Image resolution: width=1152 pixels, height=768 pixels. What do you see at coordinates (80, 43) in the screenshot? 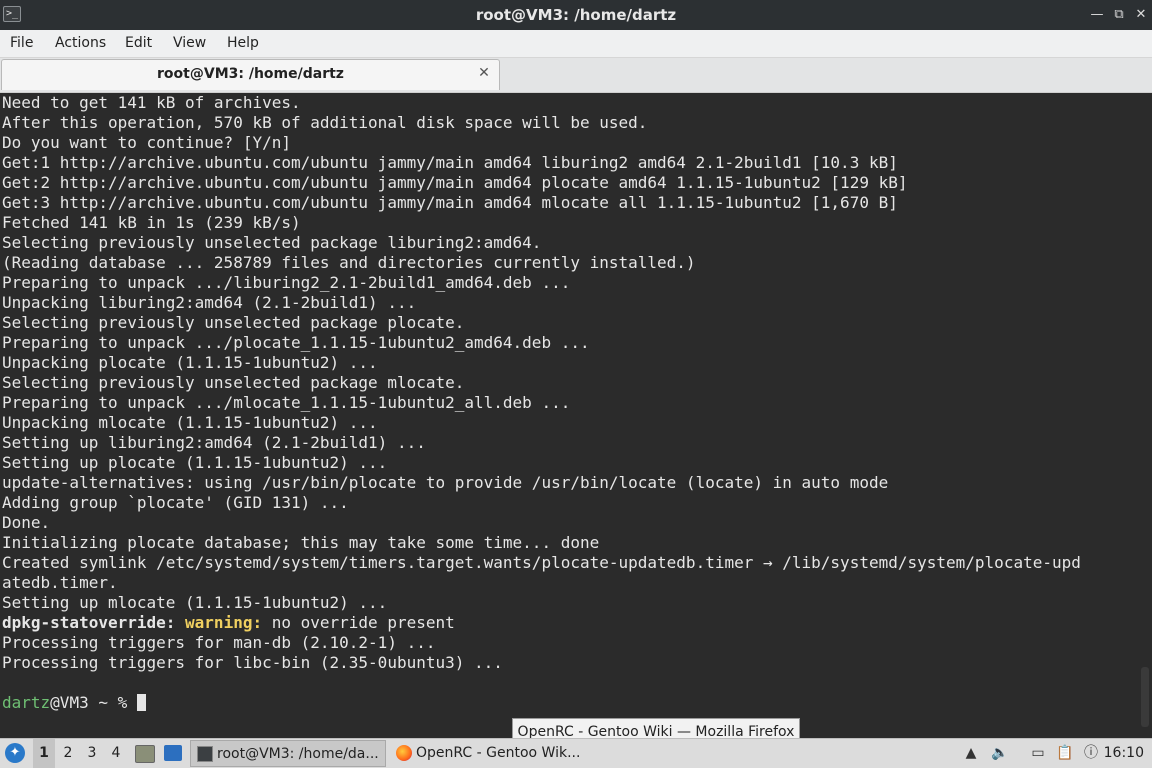
I see `menu-actions: Actions` at bounding box center [80, 43].